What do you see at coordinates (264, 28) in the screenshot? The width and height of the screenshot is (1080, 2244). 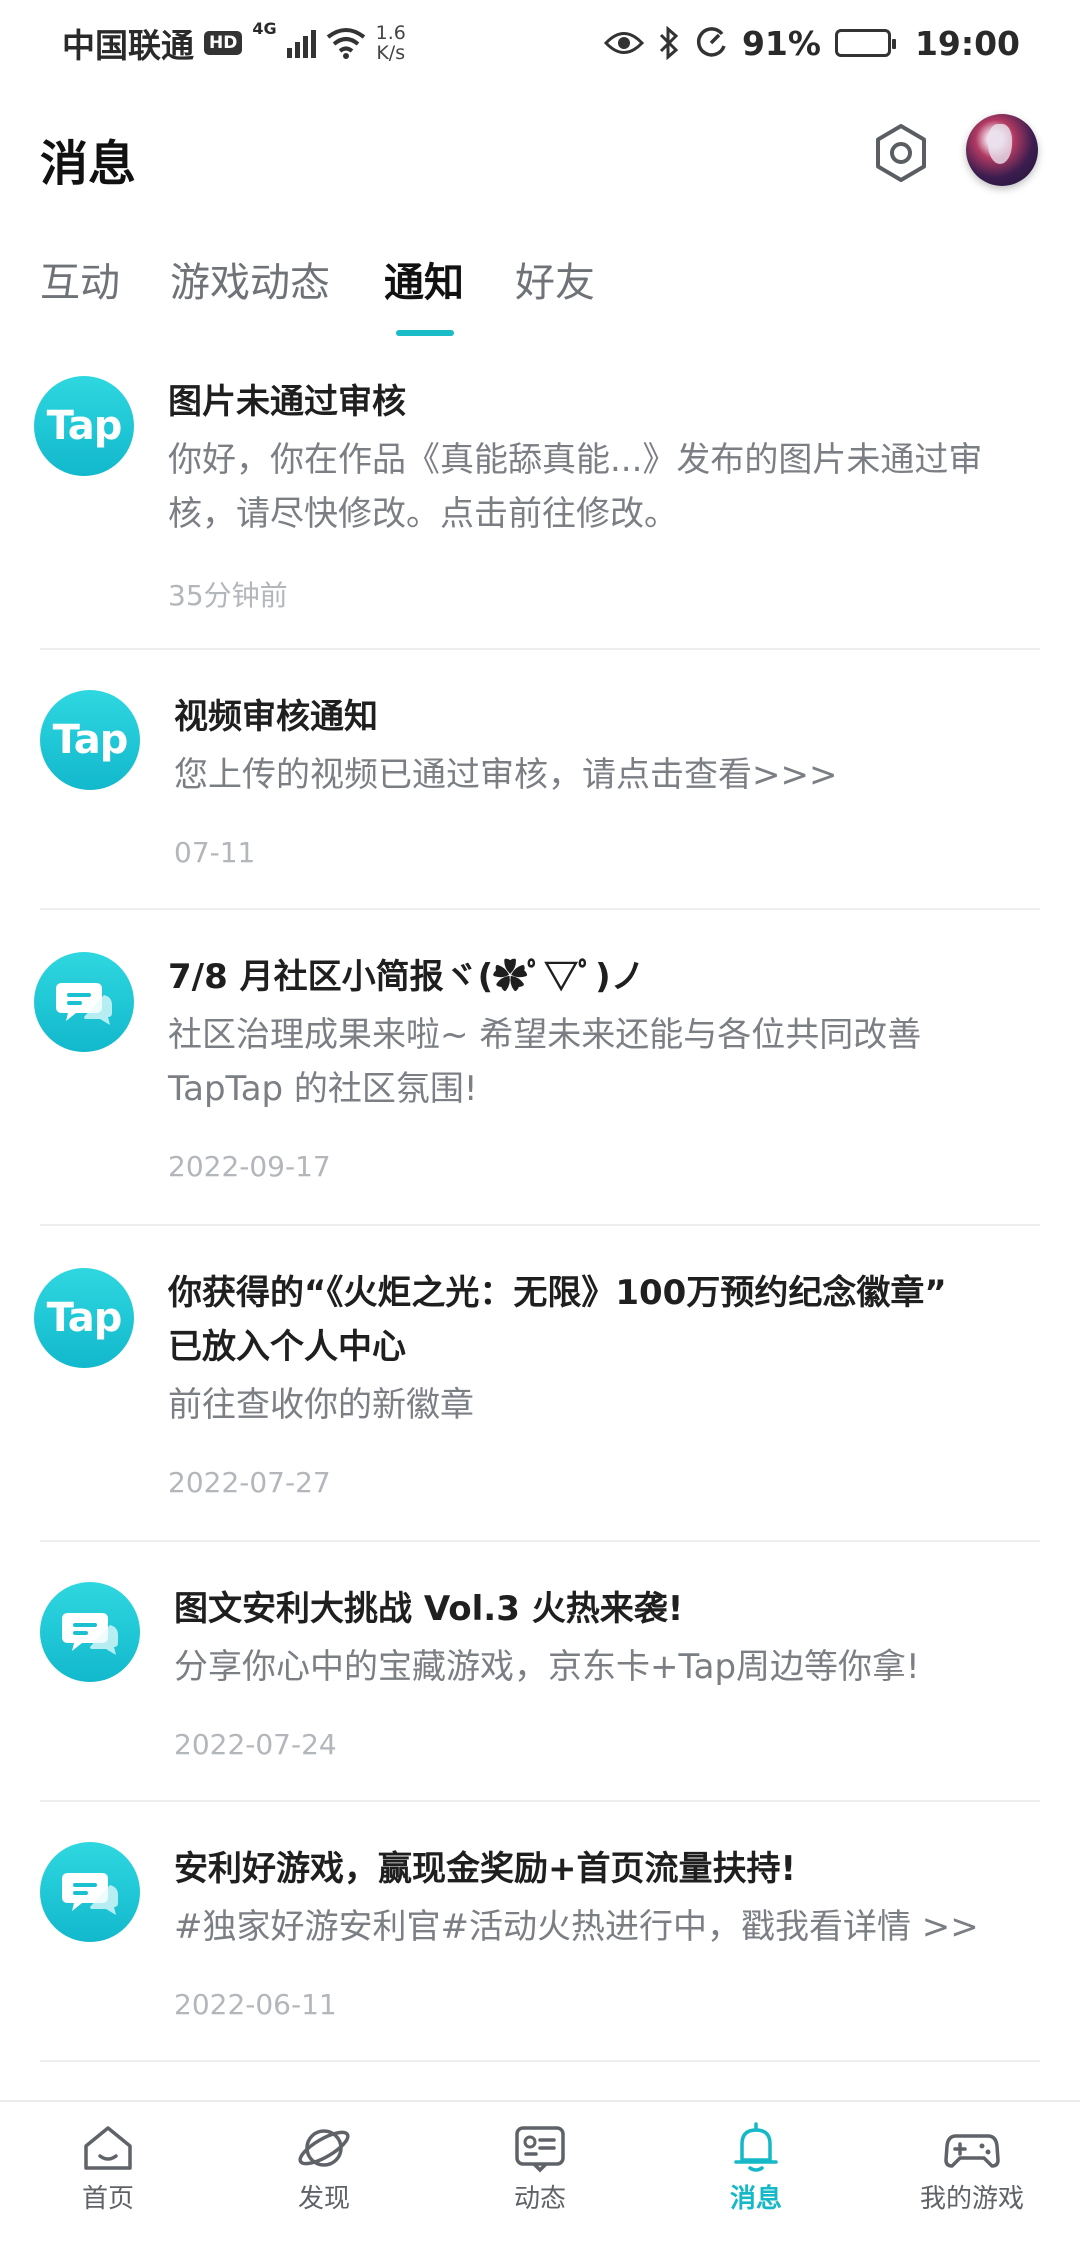 I see `network-type: 4G` at bounding box center [264, 28].